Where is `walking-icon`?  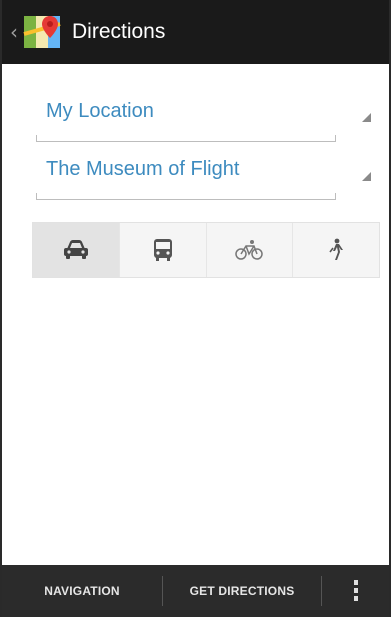
walking-icon is located at coordinates (336, 249).